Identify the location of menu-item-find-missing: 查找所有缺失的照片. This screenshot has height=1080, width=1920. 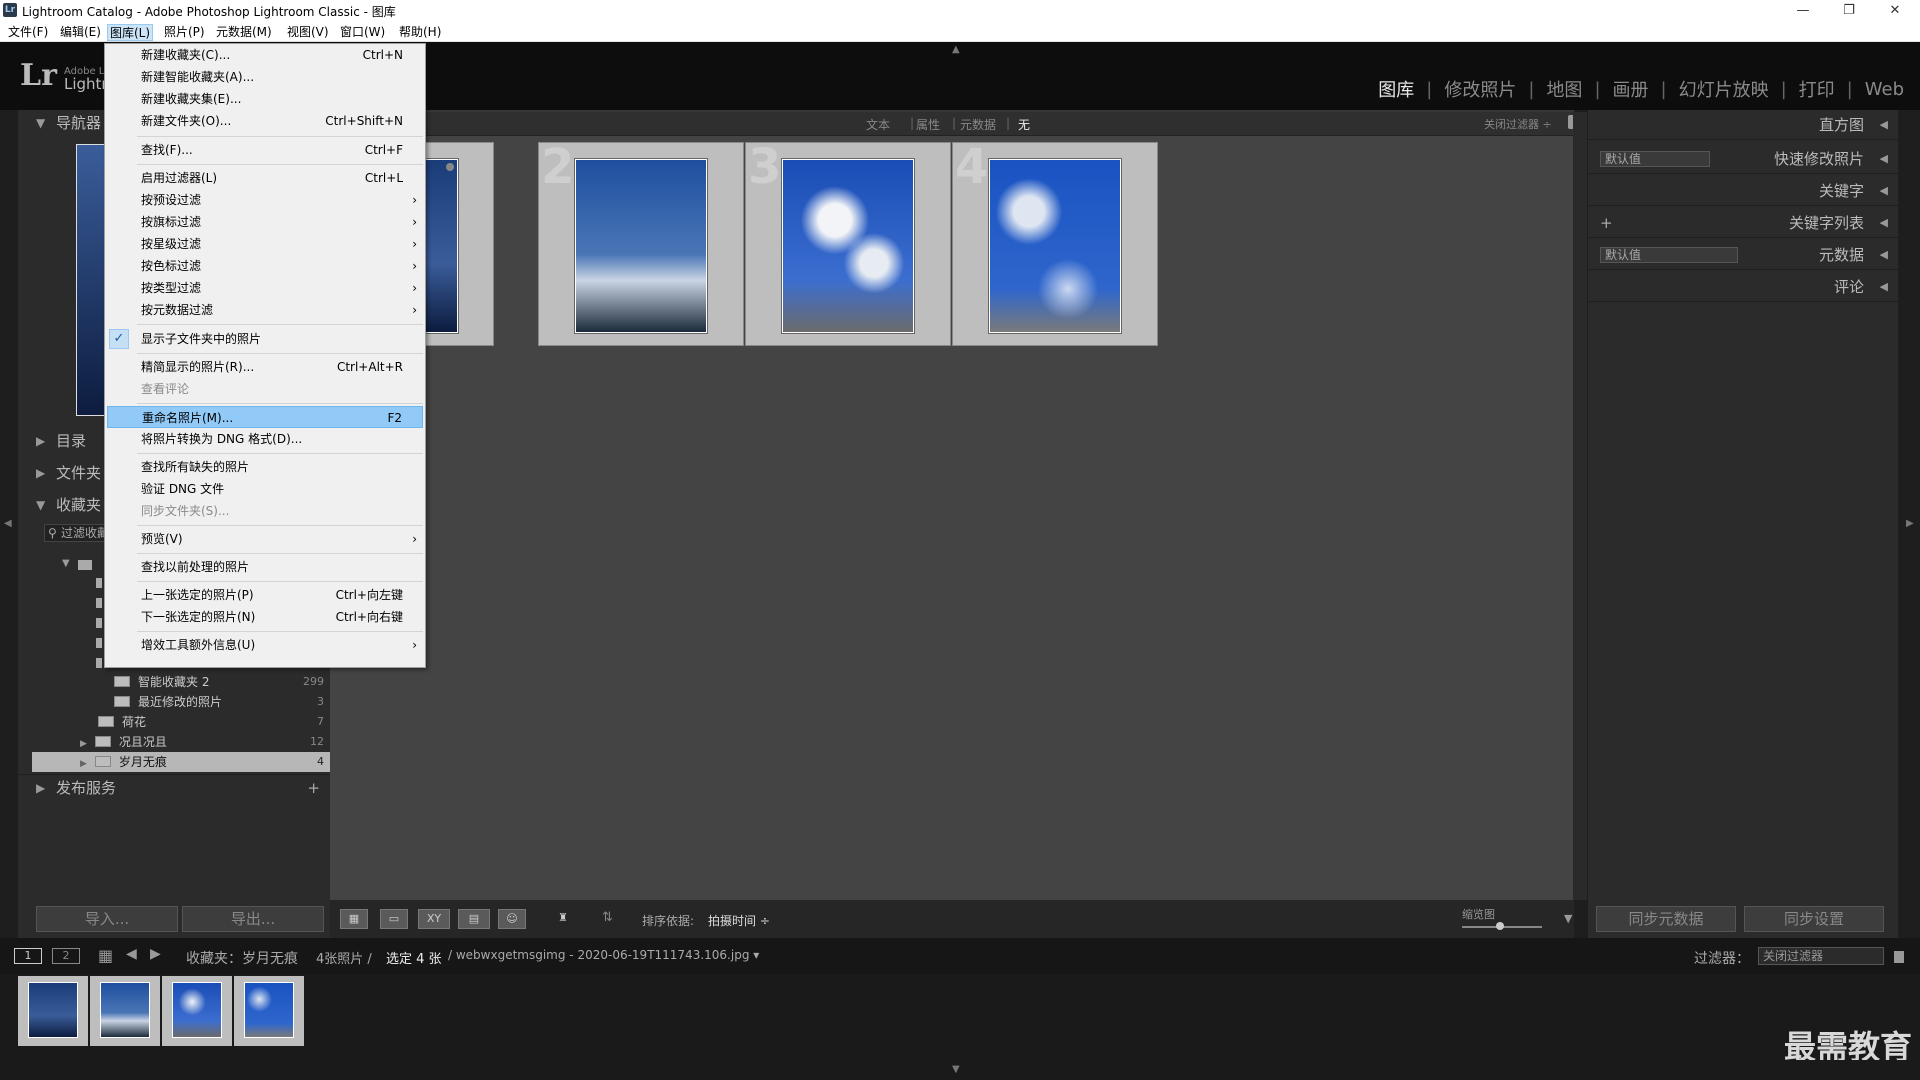
(265, 467).